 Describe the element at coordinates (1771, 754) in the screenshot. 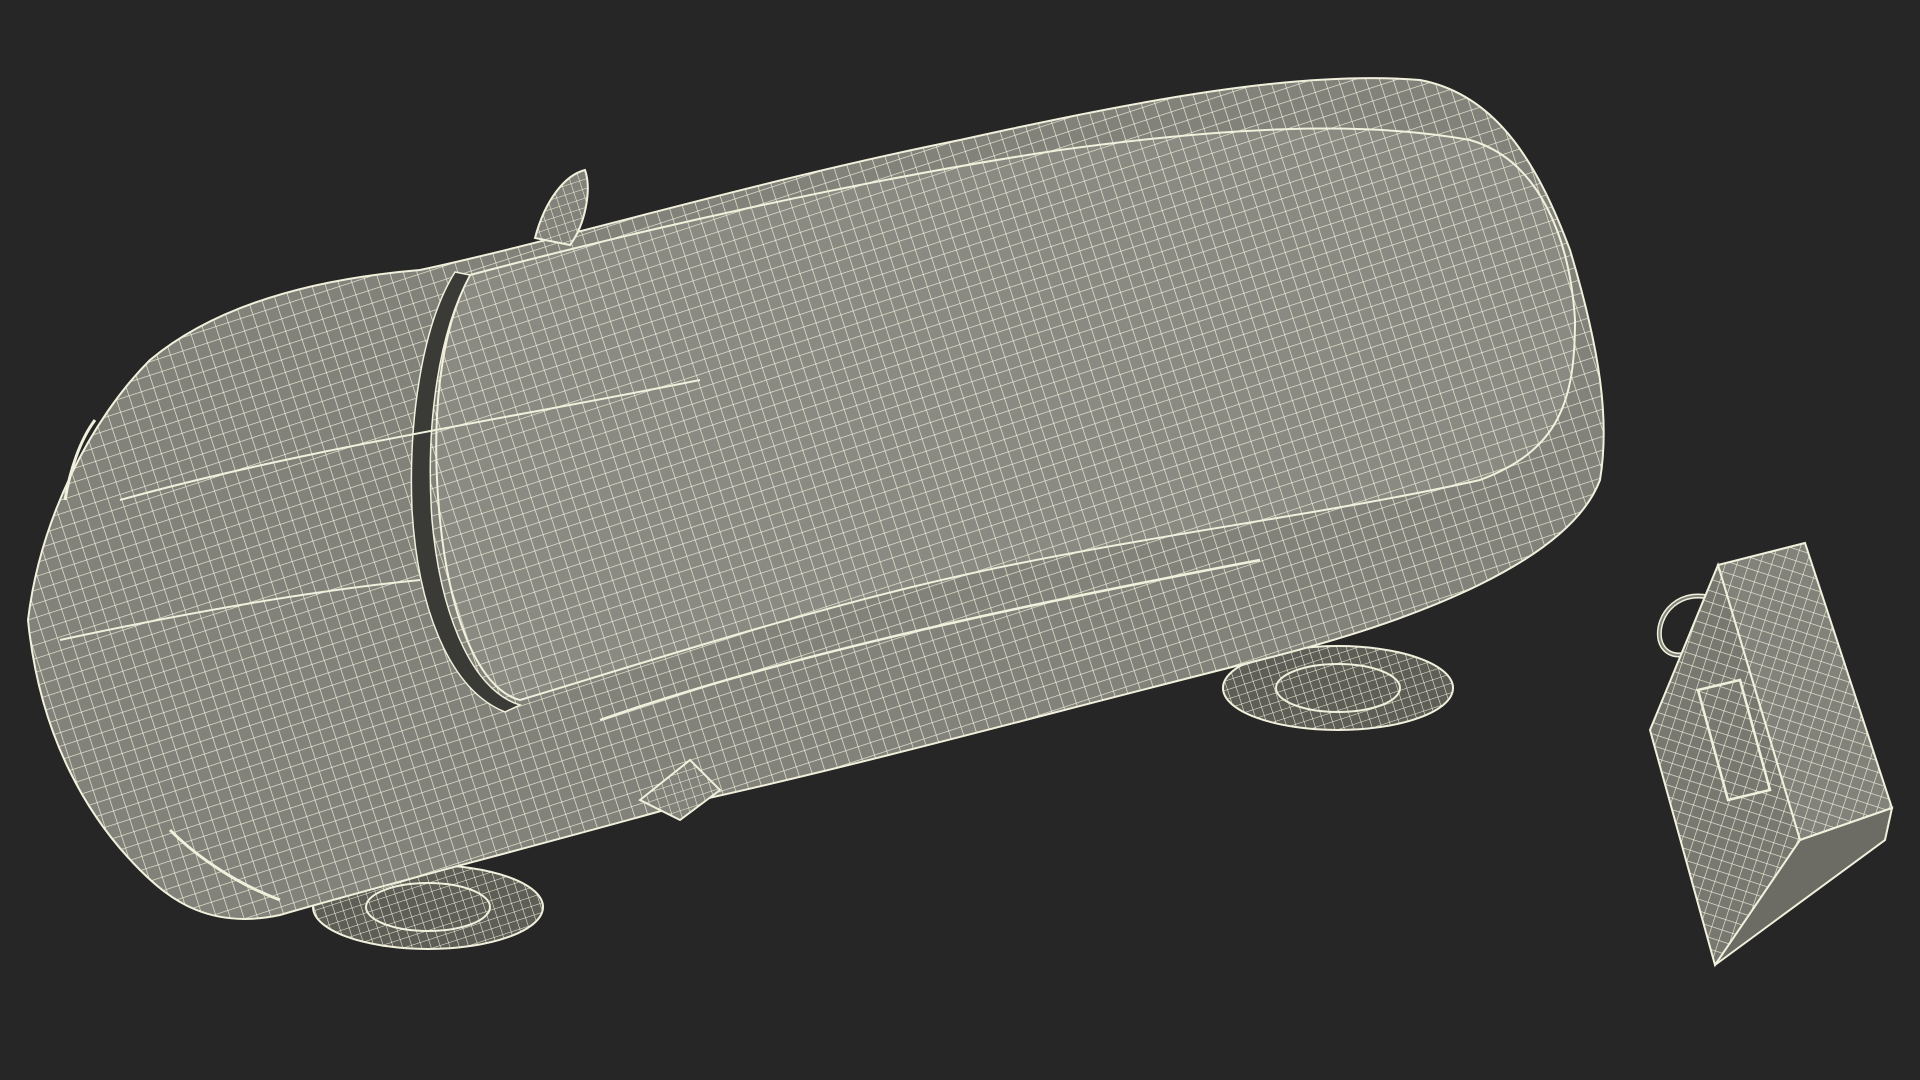

I see `wall-charger-wireframe-model` at that location.